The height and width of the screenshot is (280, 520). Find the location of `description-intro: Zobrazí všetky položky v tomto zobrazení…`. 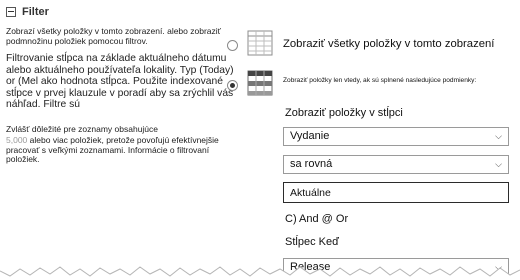

description-intro: Zobrazí všetky položky v tomto zobrazení… is located at coordinates (113, 36).